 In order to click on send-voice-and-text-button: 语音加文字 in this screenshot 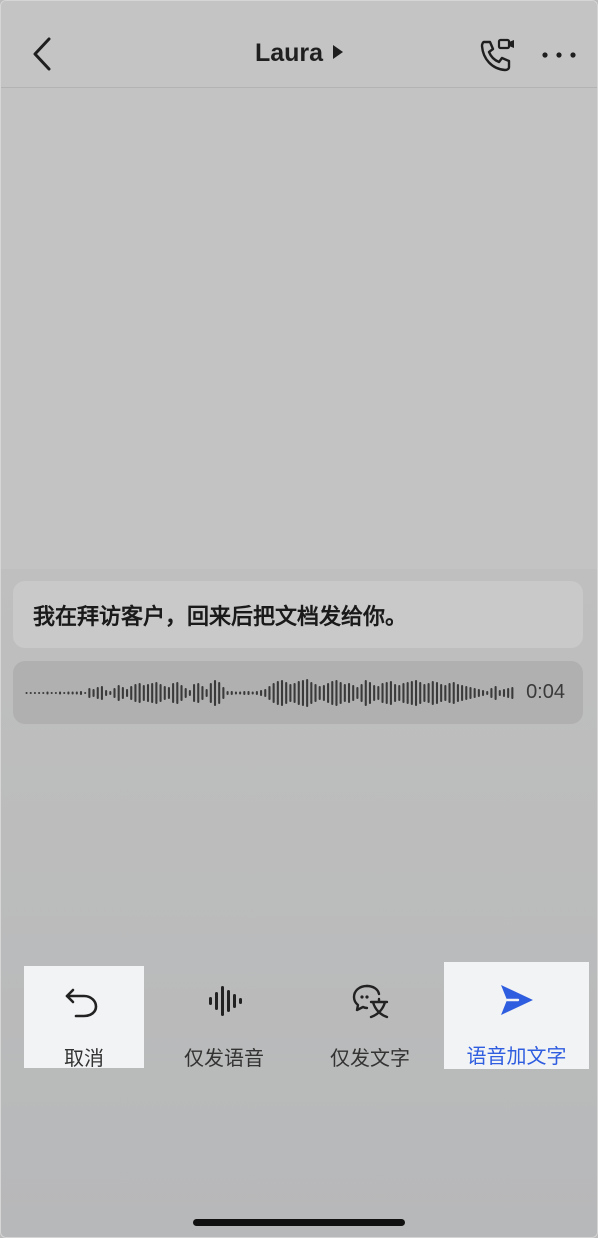, I will do `click(516, 1015)`.